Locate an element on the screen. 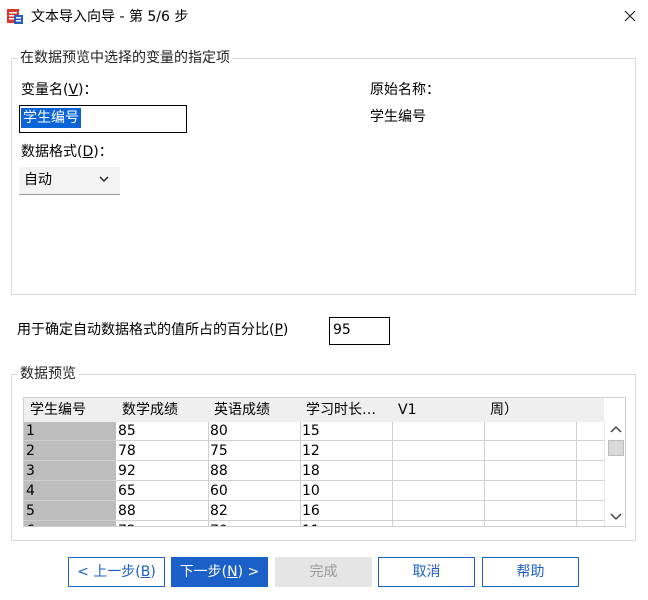 This screenshot has height=600, width=648. table-cell: 10 is located at coordinates (311, 491).